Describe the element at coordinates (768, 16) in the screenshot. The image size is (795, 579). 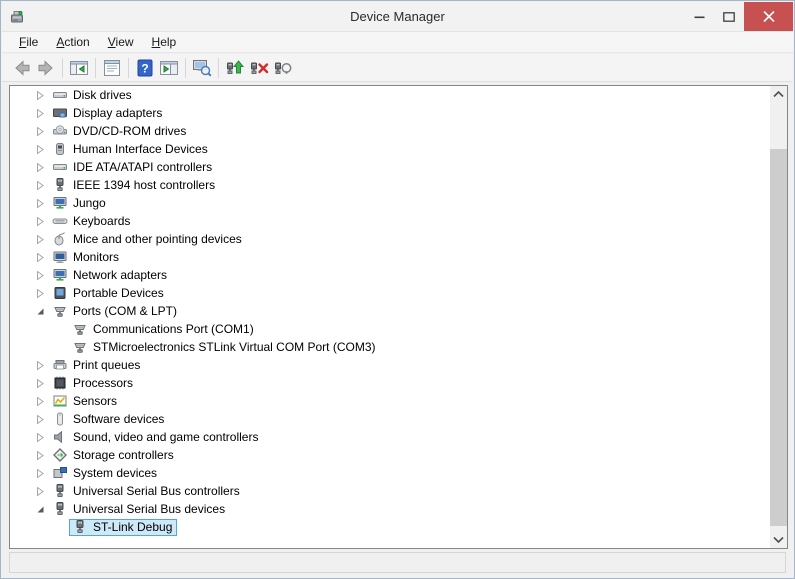
I see `close-button` at that location.